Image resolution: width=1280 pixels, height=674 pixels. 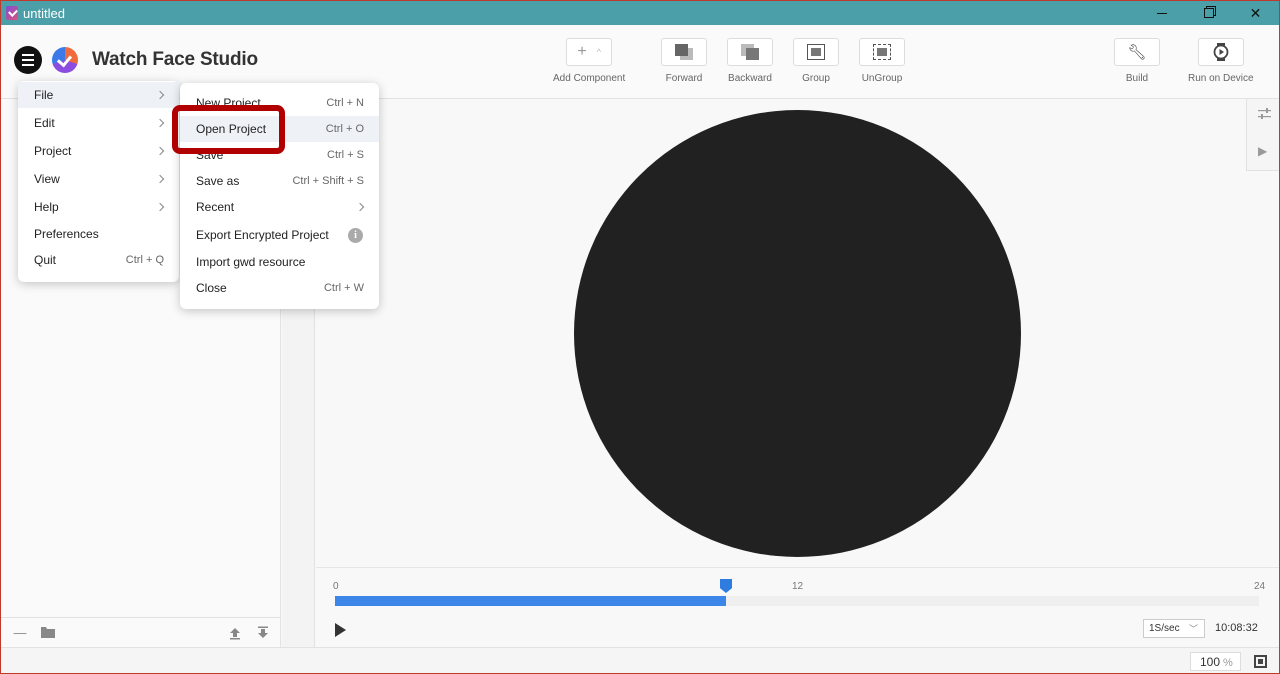 I want to click on menu-item-save-as: Save as Ctrl + Shift + S, so click(x=279, y=181).